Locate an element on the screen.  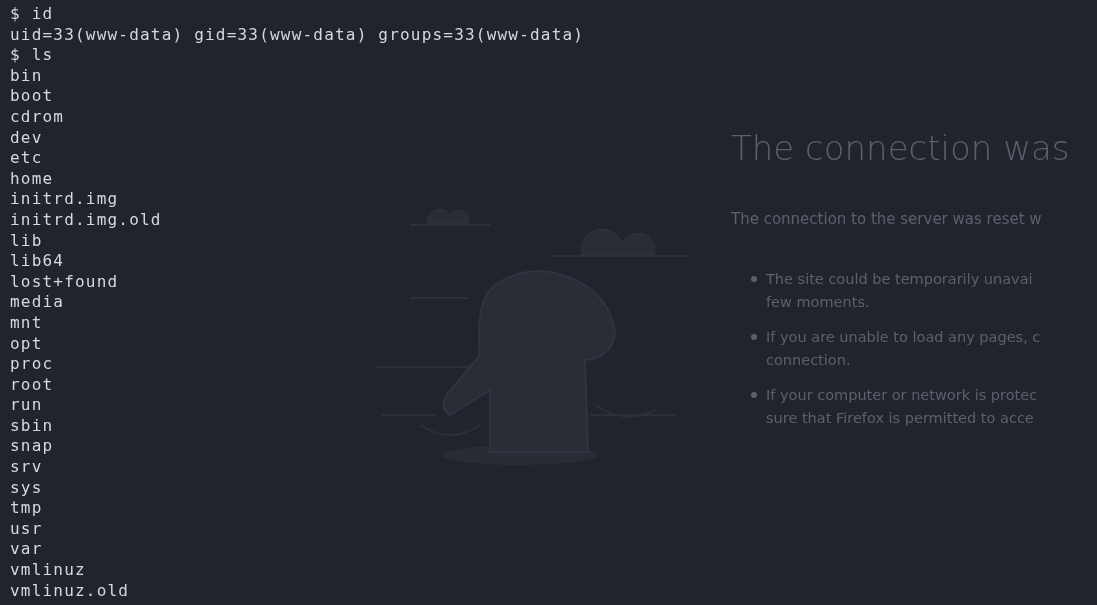
terminal-output: root is located at coordinates (32, 384).